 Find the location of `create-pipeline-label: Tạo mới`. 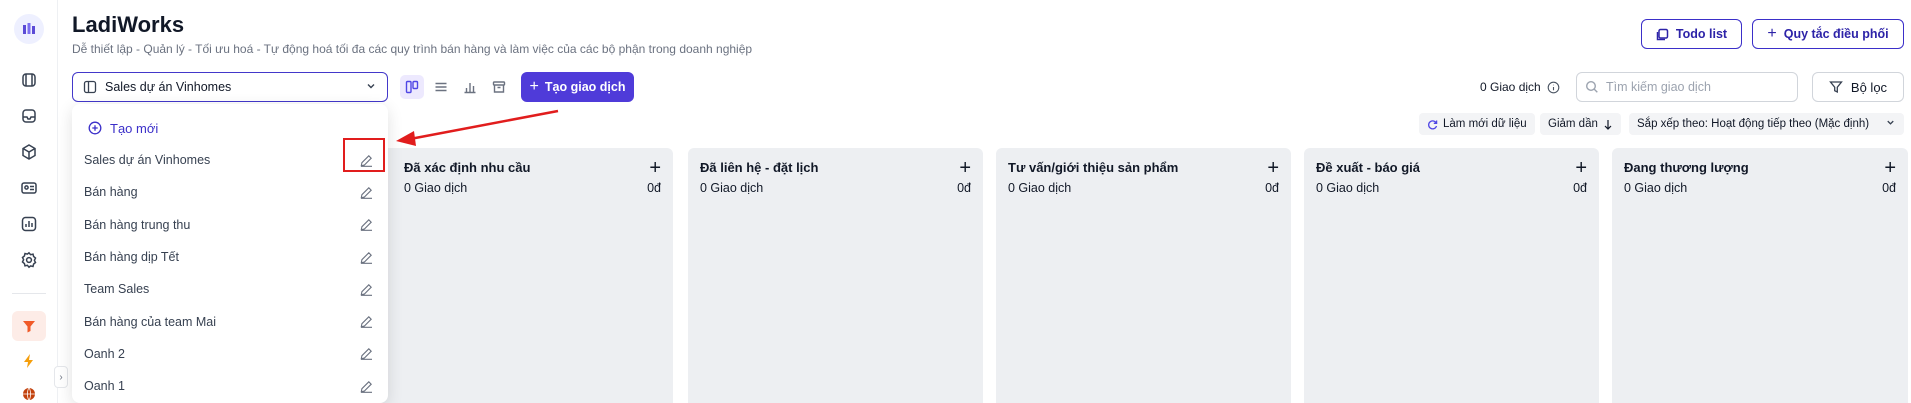

create-pipeline-label: Tạo mới is located at coordinates (134, 128).